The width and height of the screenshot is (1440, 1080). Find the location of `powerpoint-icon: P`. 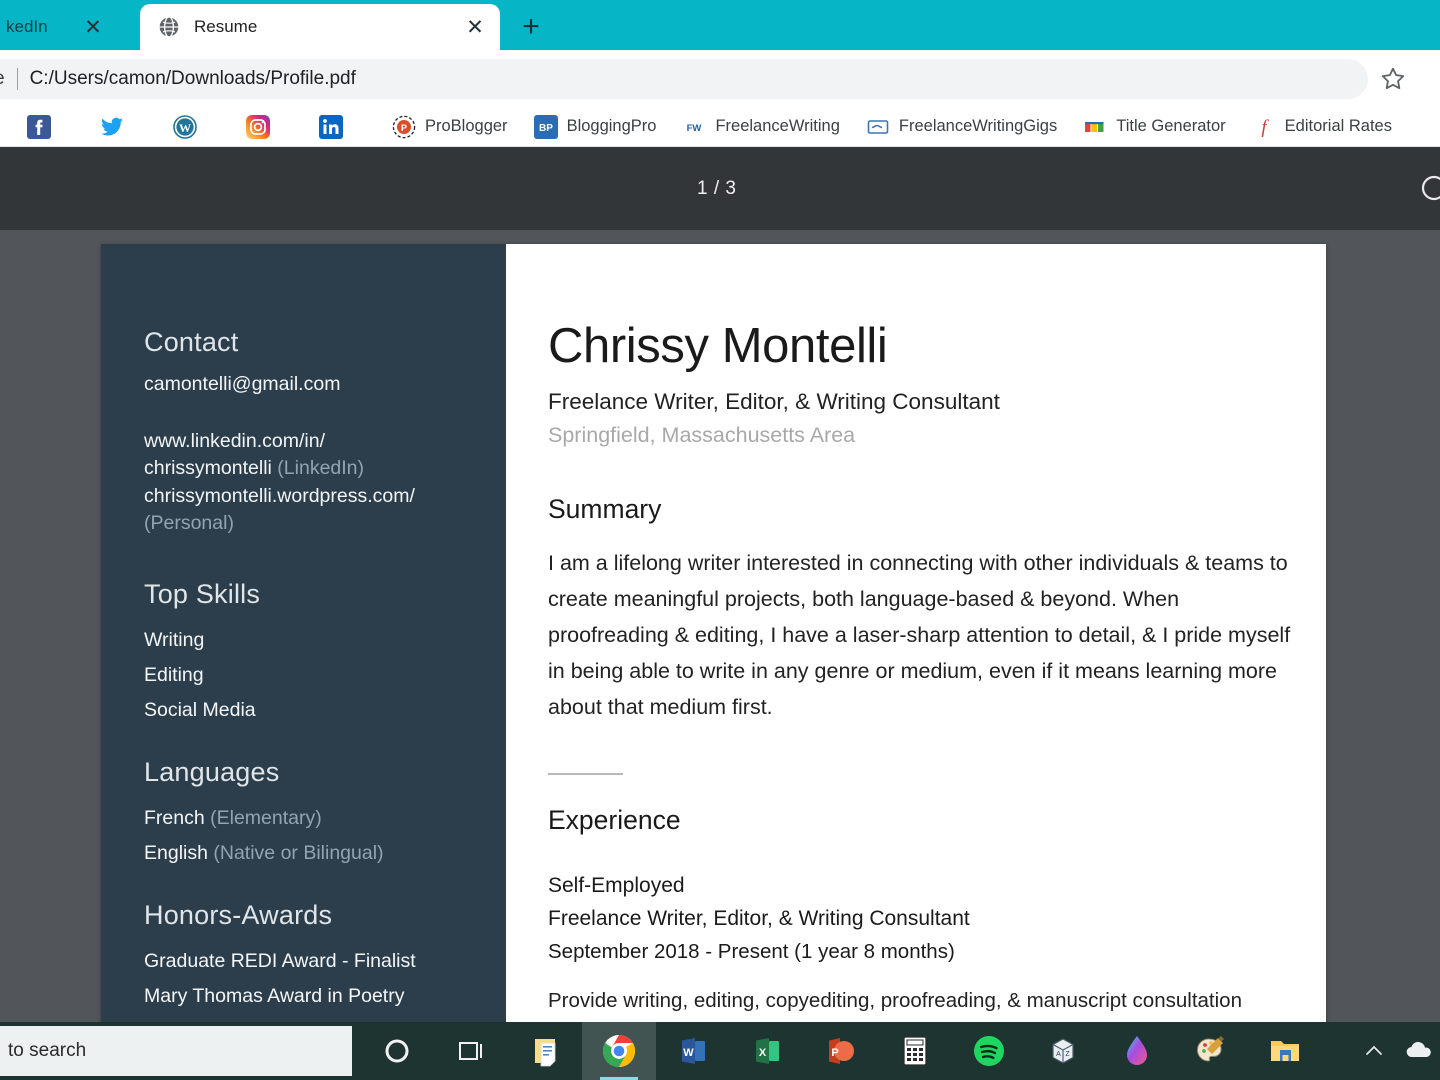

powerpoint-icon: P is located at coordinates (841, 1051).